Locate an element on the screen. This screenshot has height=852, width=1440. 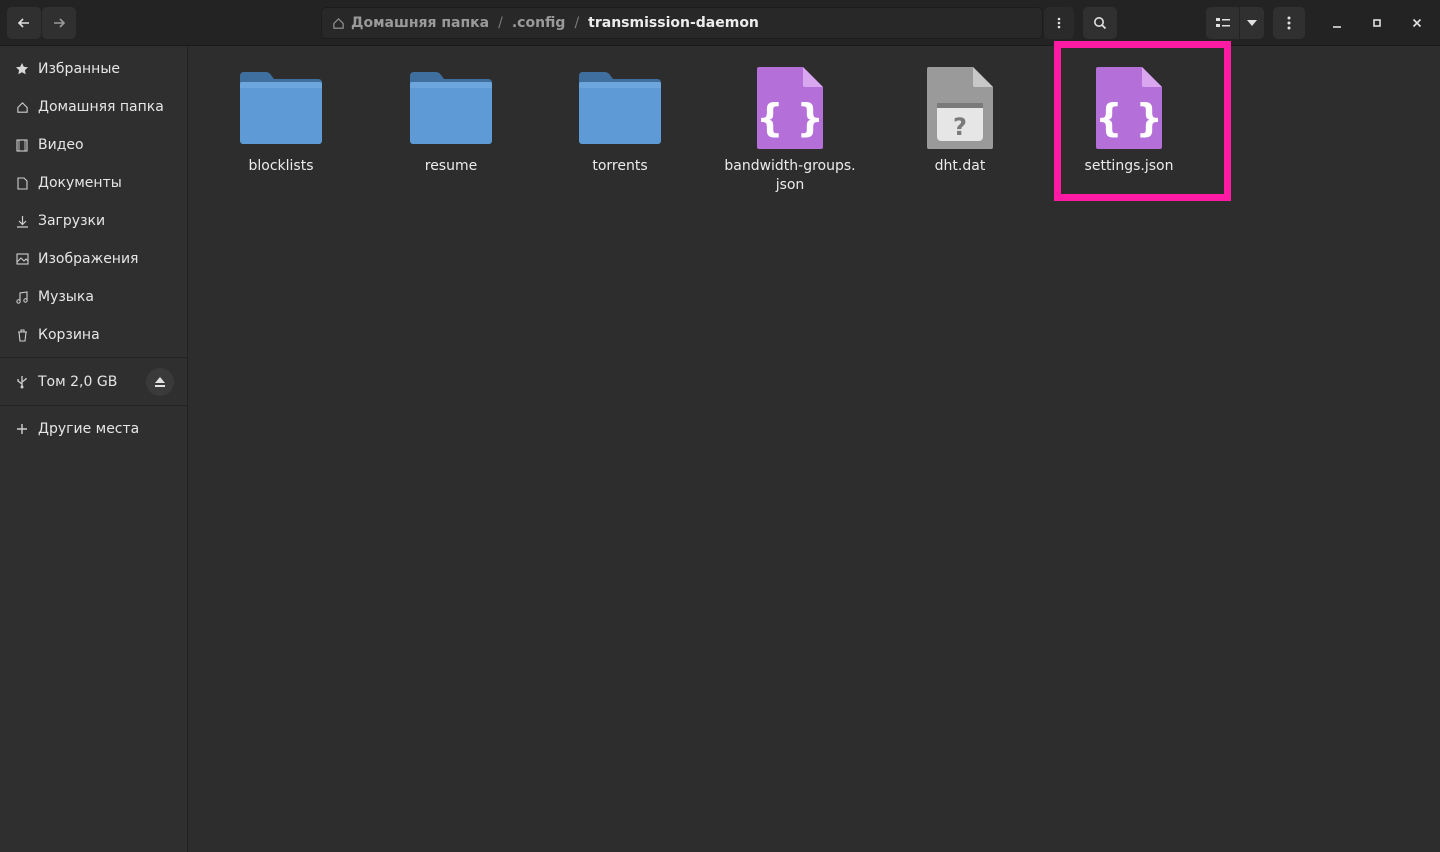
file-item-unknown: ? dht.dat is located at coordinates (960, 119).